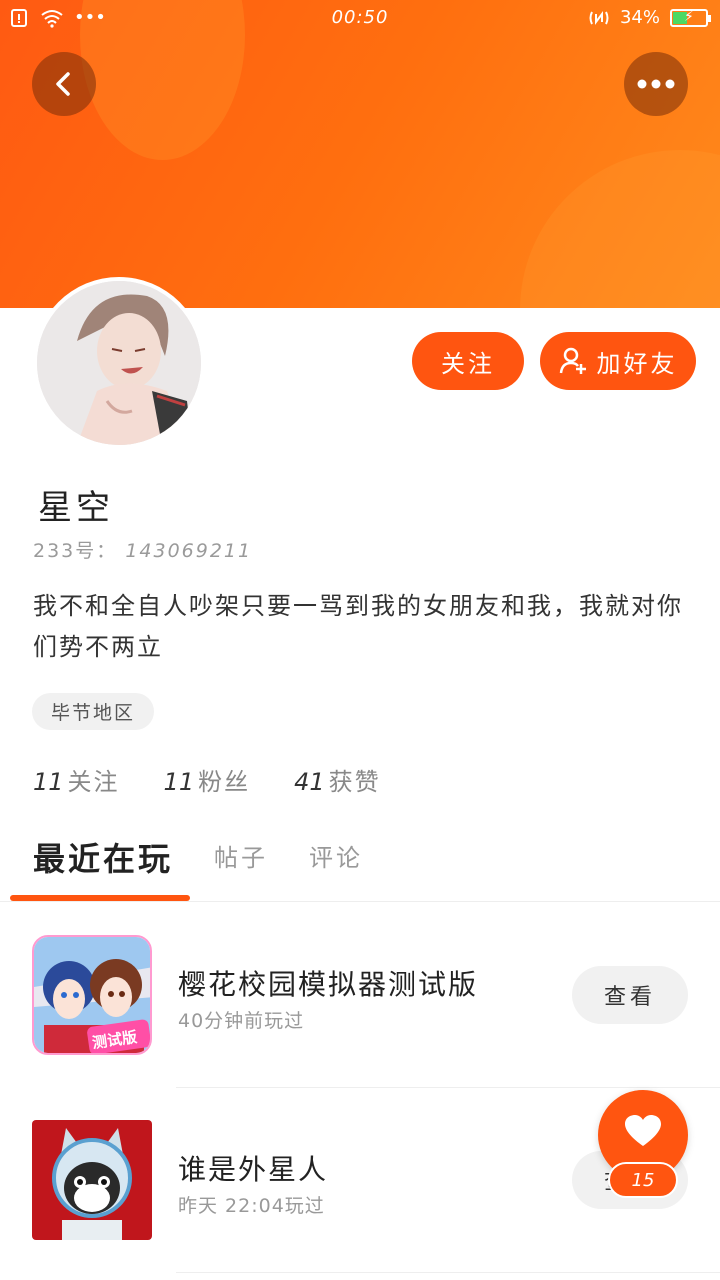  I want to click on stat-following: 11 关注, so click(76, 779).